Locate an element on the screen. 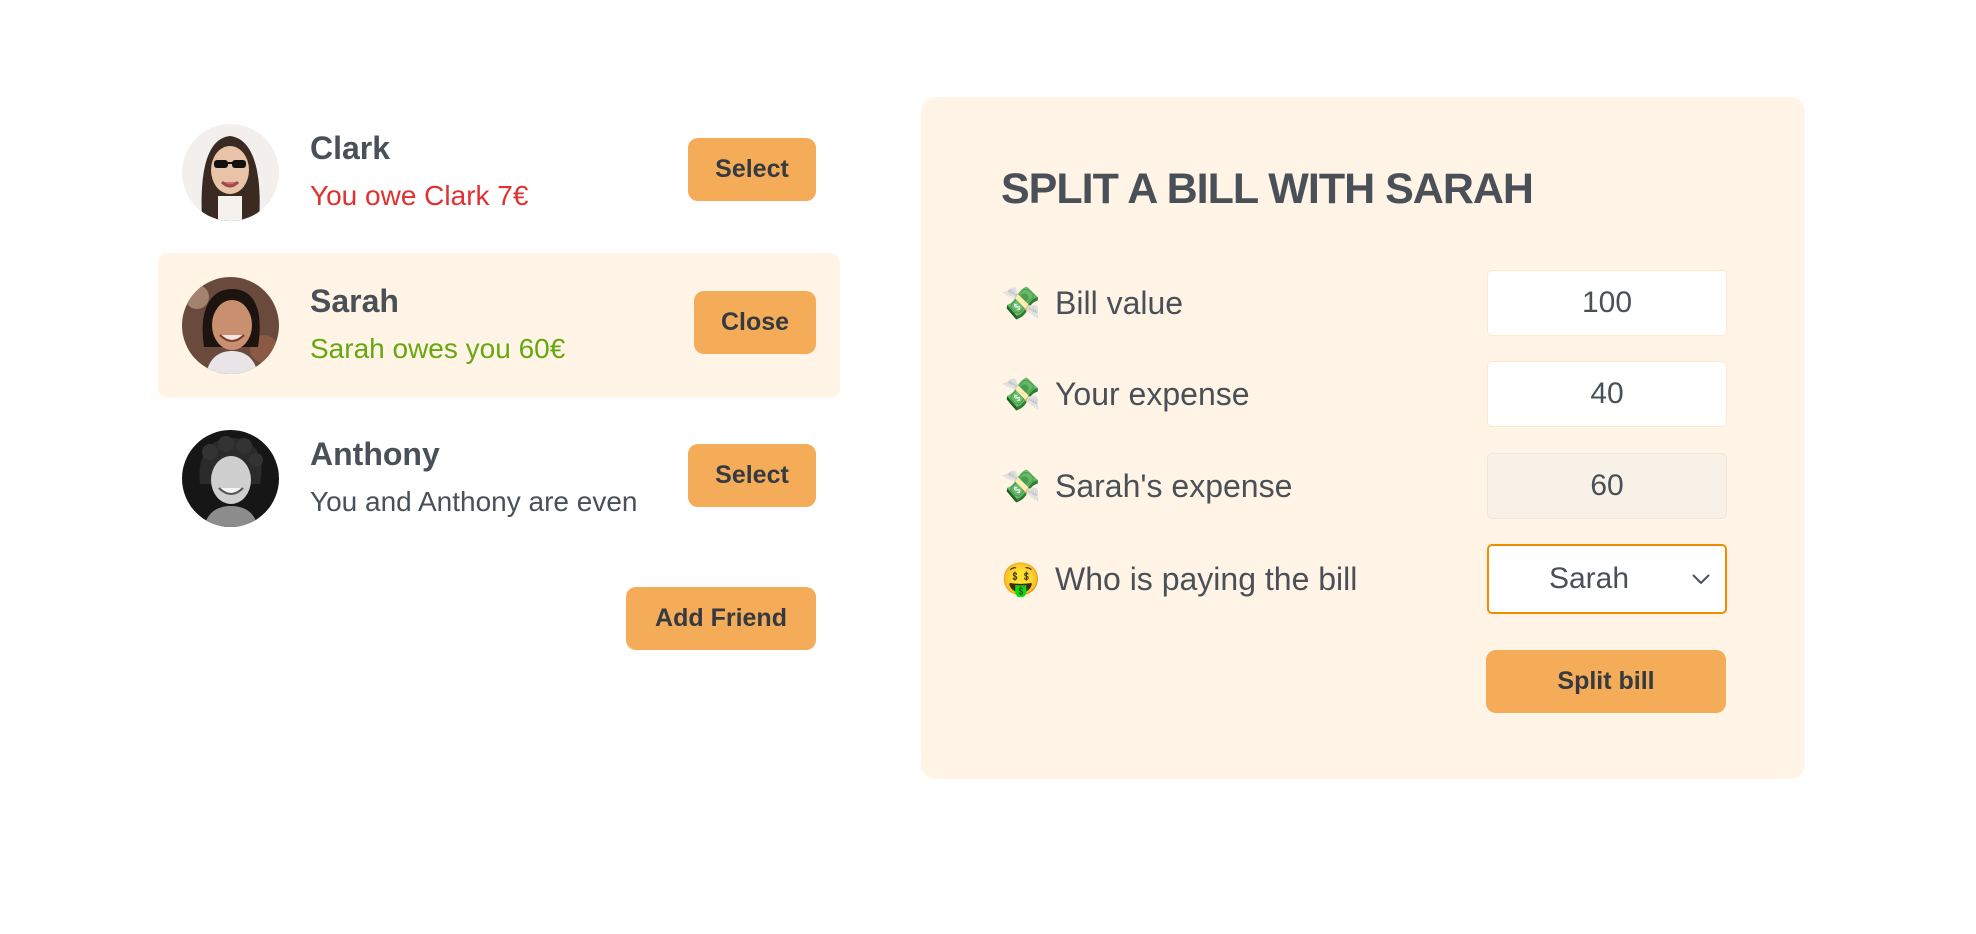  bill-value-row: 💸 Bill value is located at coordinates (1364, 303).